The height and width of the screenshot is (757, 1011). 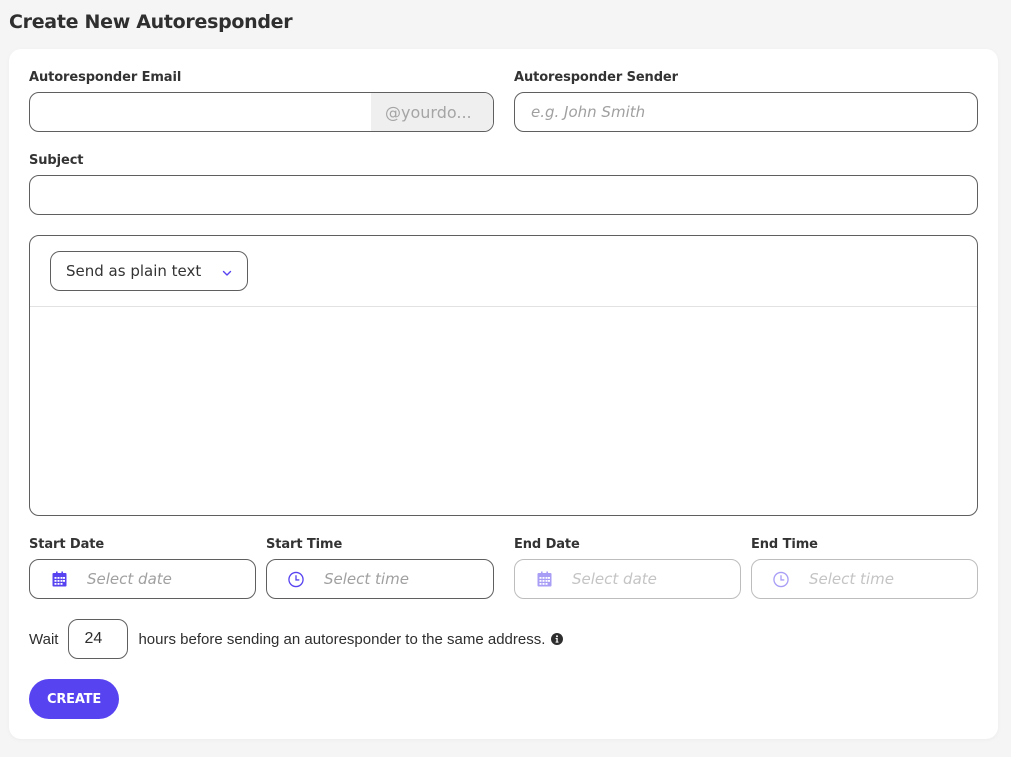 I want to click on start-time-field-wrapper, so click(x=380, y=579).